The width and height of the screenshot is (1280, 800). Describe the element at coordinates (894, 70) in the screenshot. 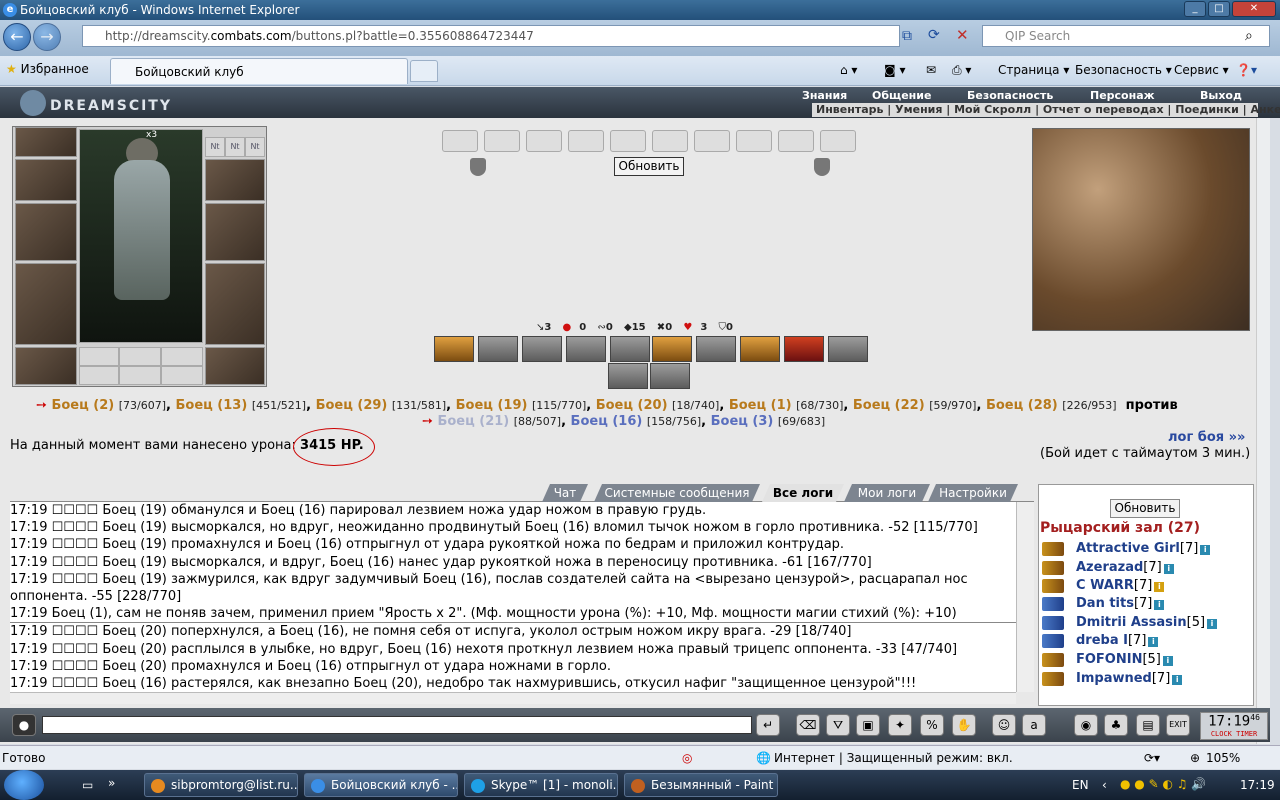

I see `rss-icon: ◙ ▾` at that location.